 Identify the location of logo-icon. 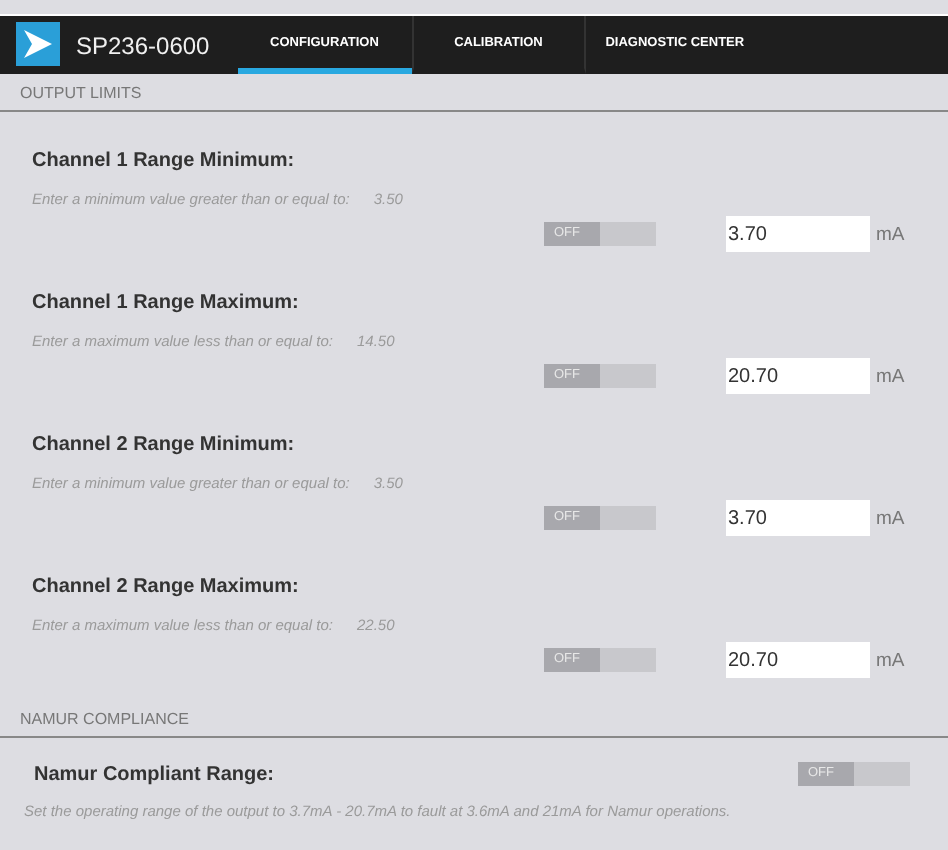
(38, 44).